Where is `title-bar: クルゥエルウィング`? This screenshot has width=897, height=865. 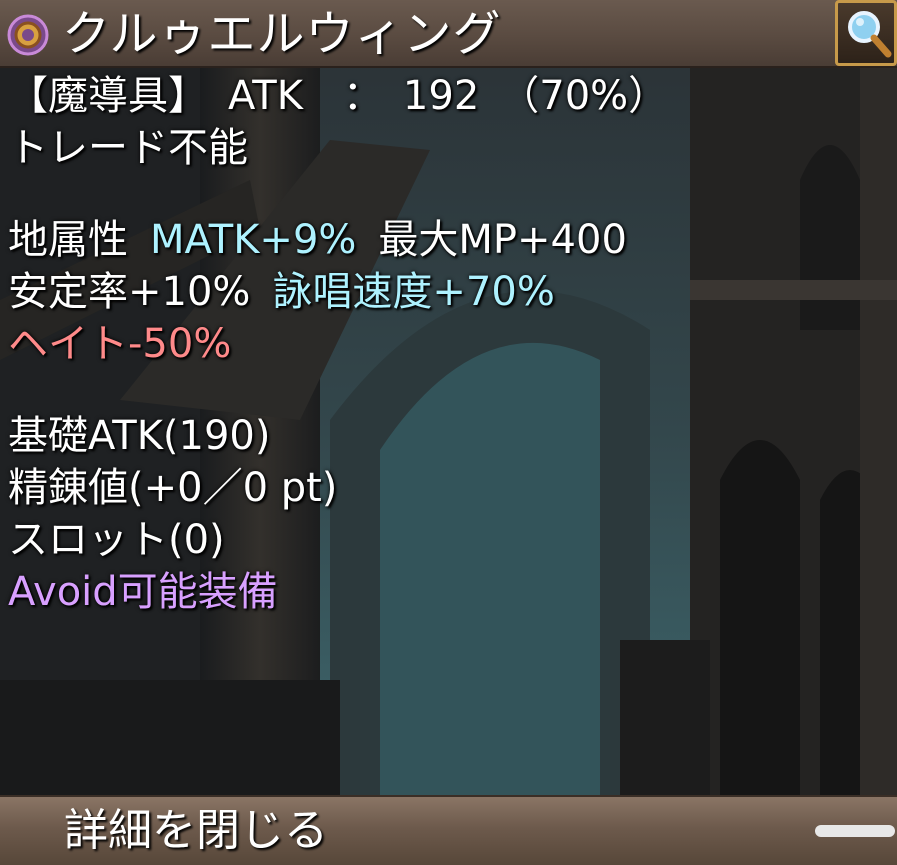
title-bar: クルゥエルウィング is located at coordinates (448, 34).